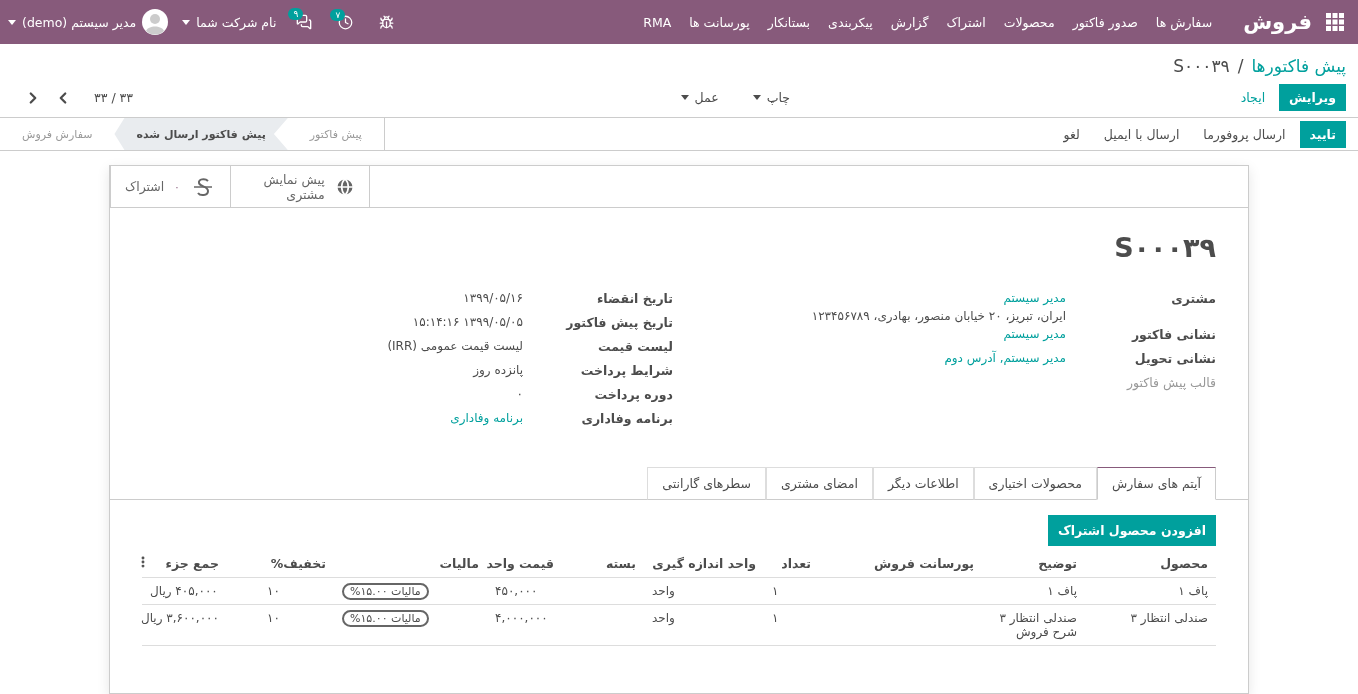 The width and height of the screenshot is (1358, 694). Describe the element at coordinates (344, 186) in the screenshot. I see `globe-icon` at that location.